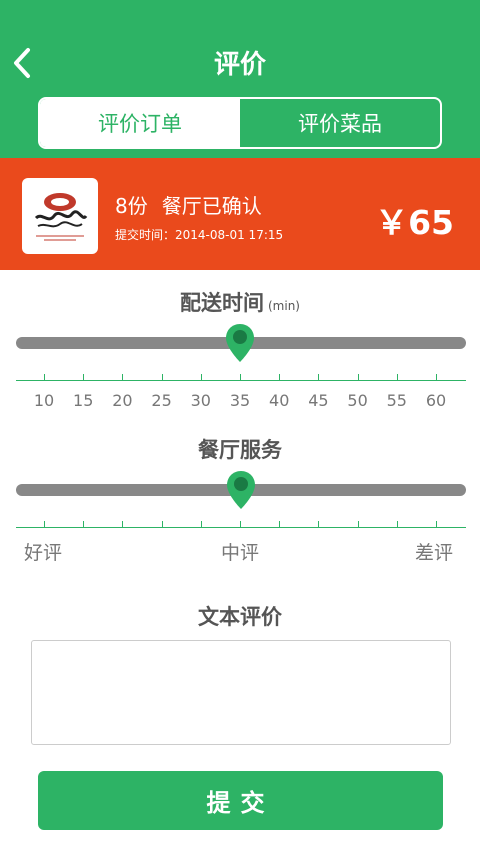 The width and height of the screenshot is (480, 854). What do you see at coordinates (140, 123) in the screenshot?
I see `tab-rate-order: 评价订单` at bounding box center [140, 123].